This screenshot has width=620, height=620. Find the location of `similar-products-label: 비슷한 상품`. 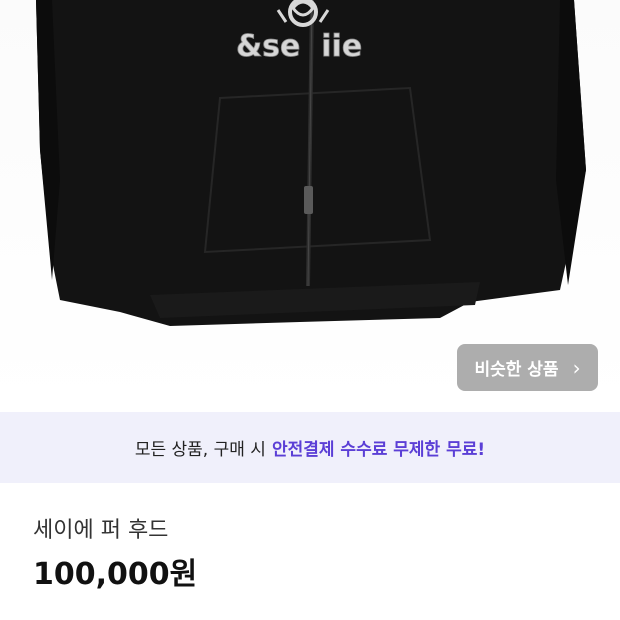

similar-products-label: 비슷한 상품 is located at coordinates (516, 370).